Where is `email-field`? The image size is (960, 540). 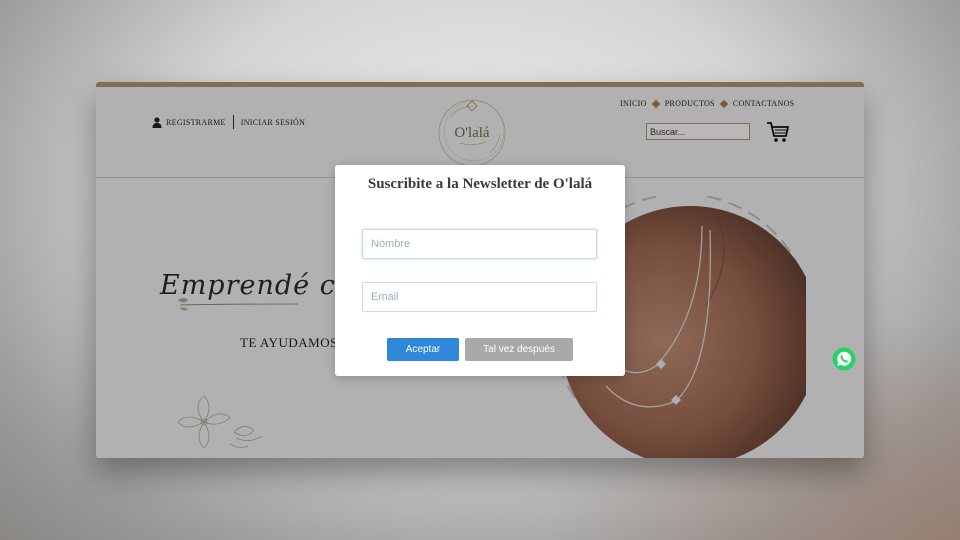
email-field is located at coordinates (479, 297).